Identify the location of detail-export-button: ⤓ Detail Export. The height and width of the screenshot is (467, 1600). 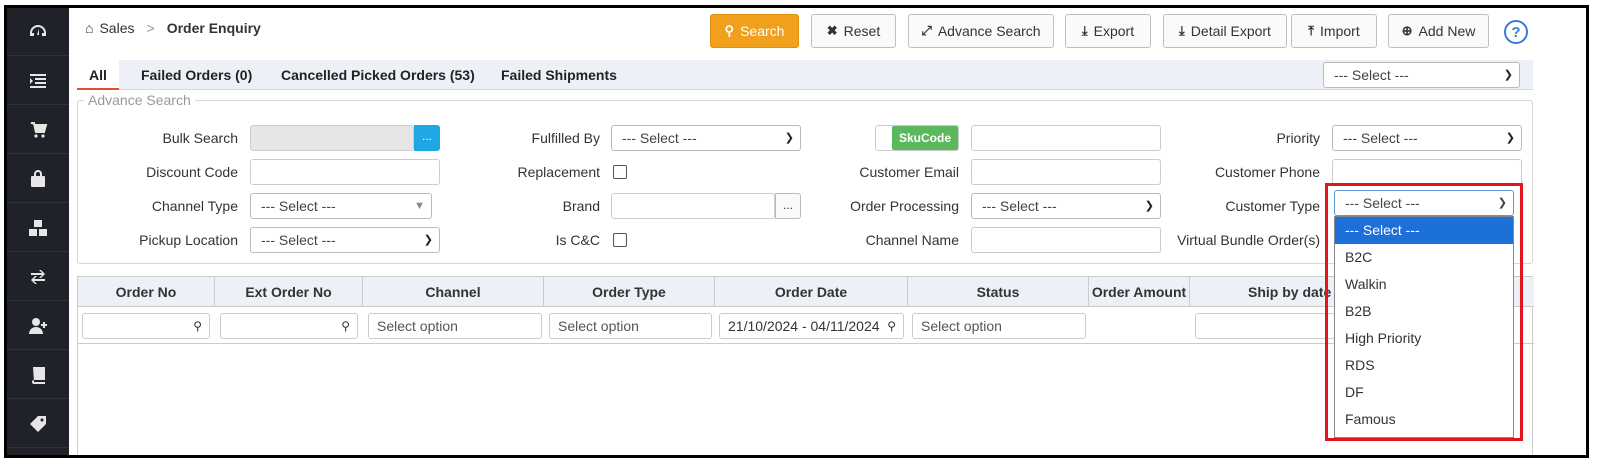
(1225, 31).